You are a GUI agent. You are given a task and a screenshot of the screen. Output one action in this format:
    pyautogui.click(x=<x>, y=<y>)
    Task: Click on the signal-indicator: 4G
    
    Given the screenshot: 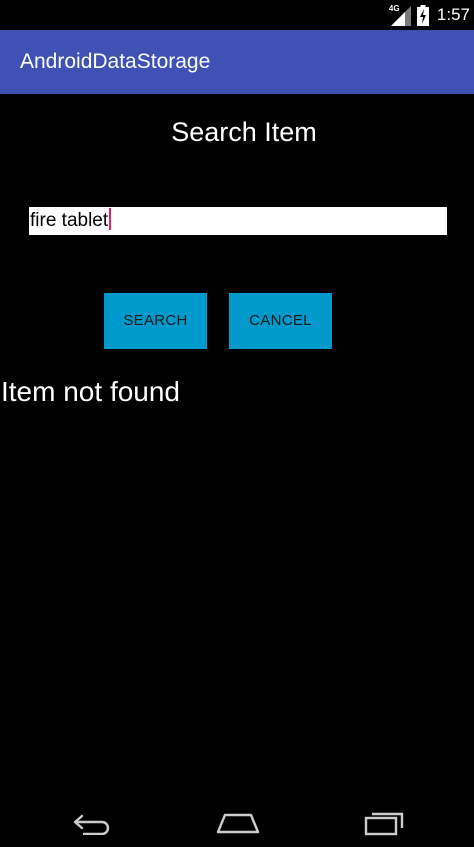 What is the action you would take?
    pyautogui.click(x=400, y=15)
    